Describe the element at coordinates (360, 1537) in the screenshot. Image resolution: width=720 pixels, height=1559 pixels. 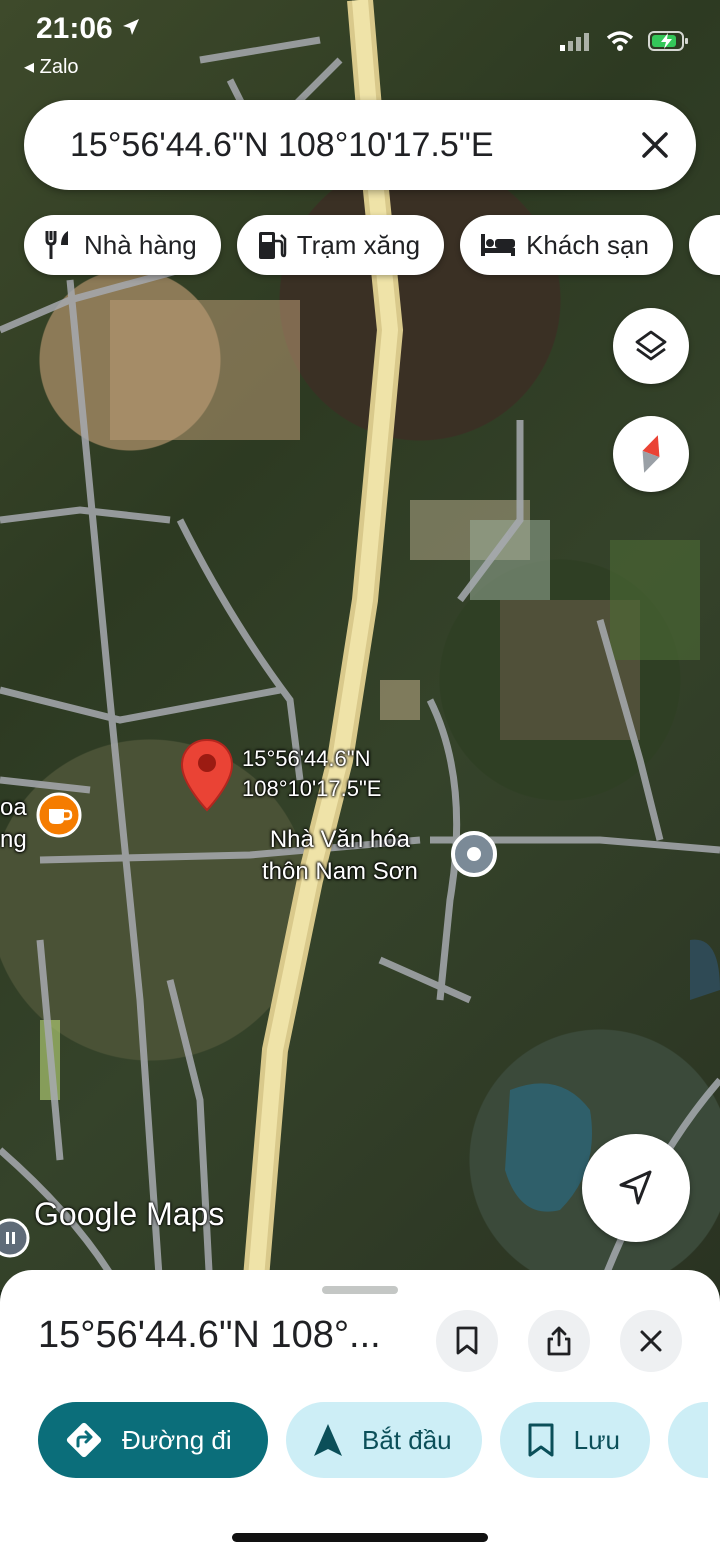
I see `home-indicator` at that location.